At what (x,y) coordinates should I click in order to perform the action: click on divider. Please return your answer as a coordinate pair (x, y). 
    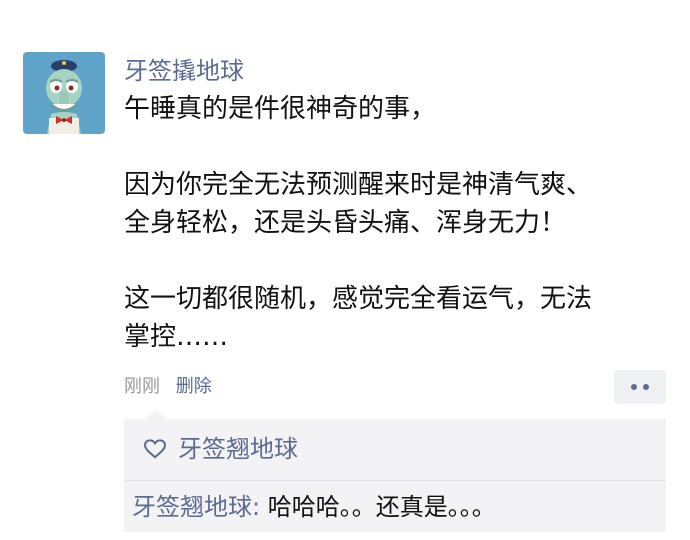
    Looking at the image, I should click on (395, 480).